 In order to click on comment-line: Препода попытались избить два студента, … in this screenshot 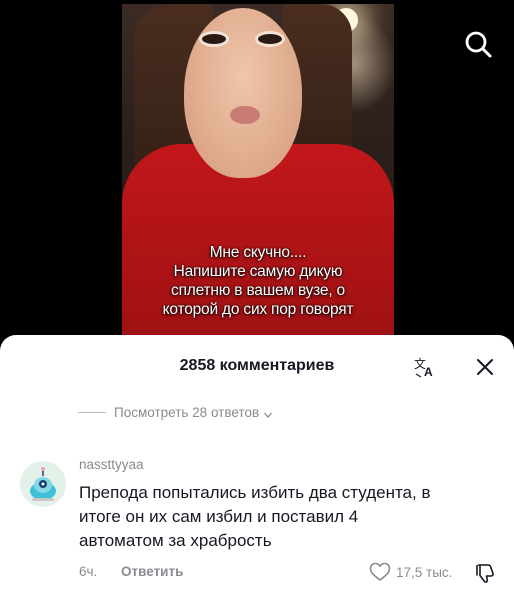, I will do `click(255, 492)`.